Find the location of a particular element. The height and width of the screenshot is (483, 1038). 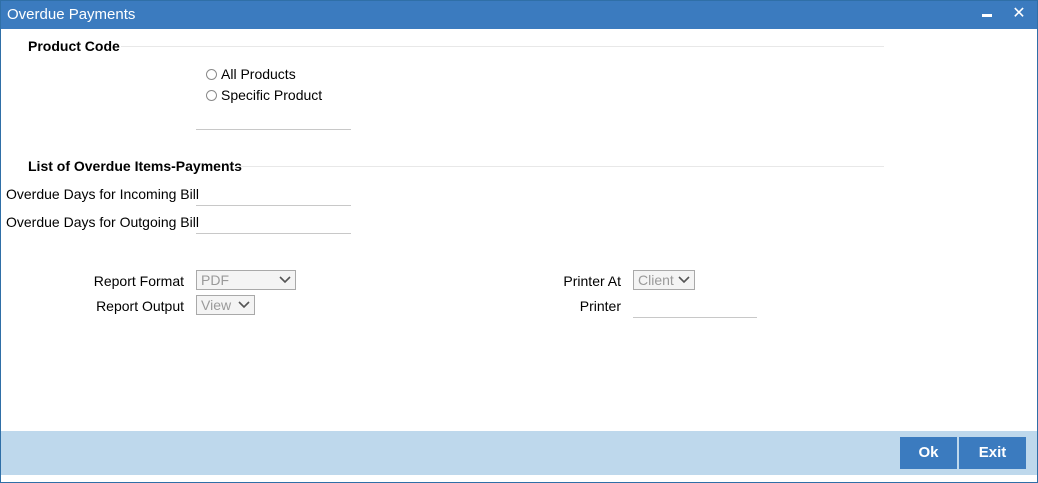

report-format-label: Report Format is located at coordinates (138, 281).